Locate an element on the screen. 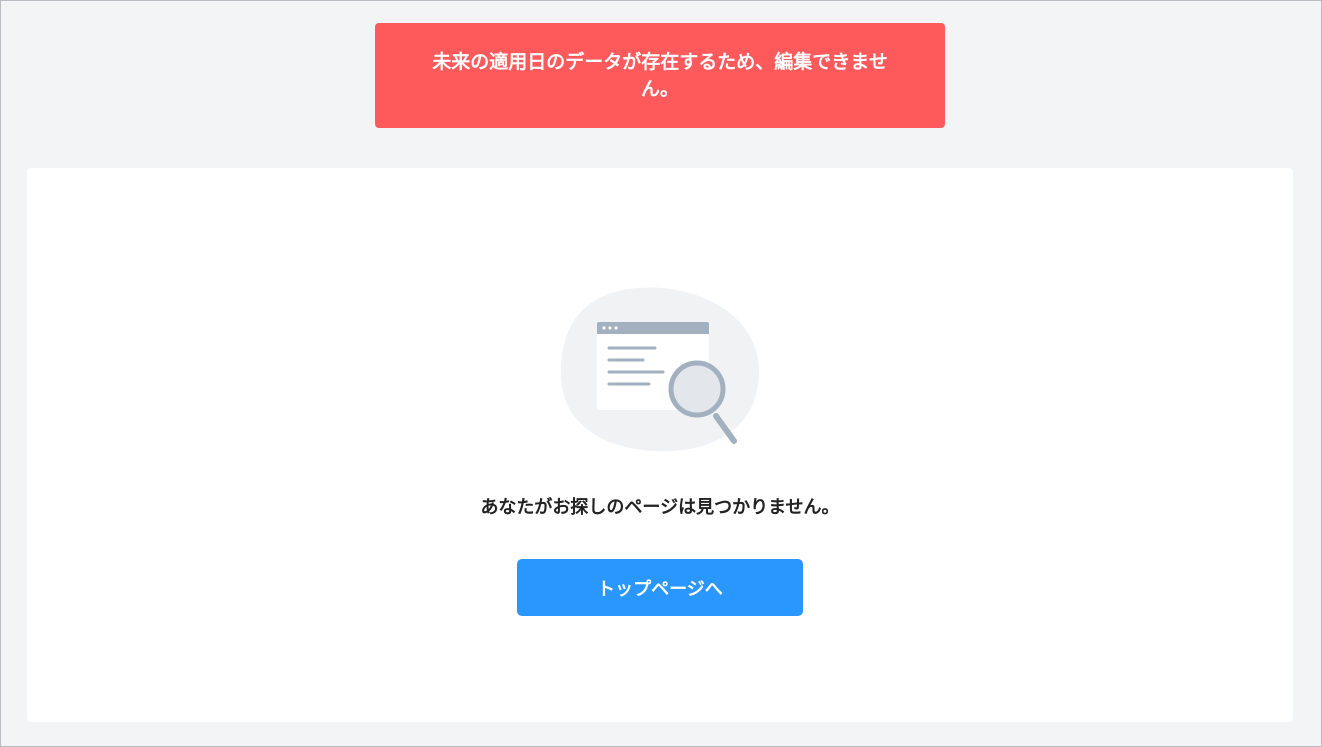  error-toast: 未来の適用日のデータが存在するため、編集できません。 is located at coordinates (660, 75).